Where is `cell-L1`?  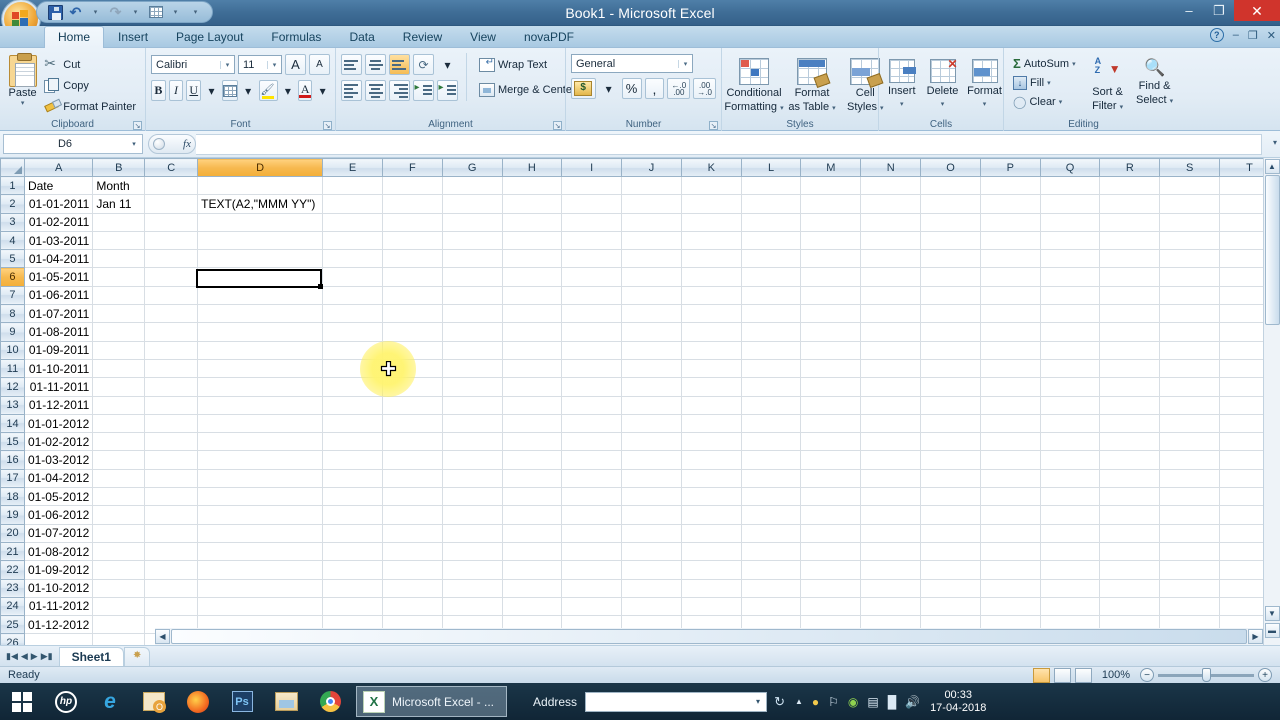
cell-L1 is located at coordinates (771, 186).